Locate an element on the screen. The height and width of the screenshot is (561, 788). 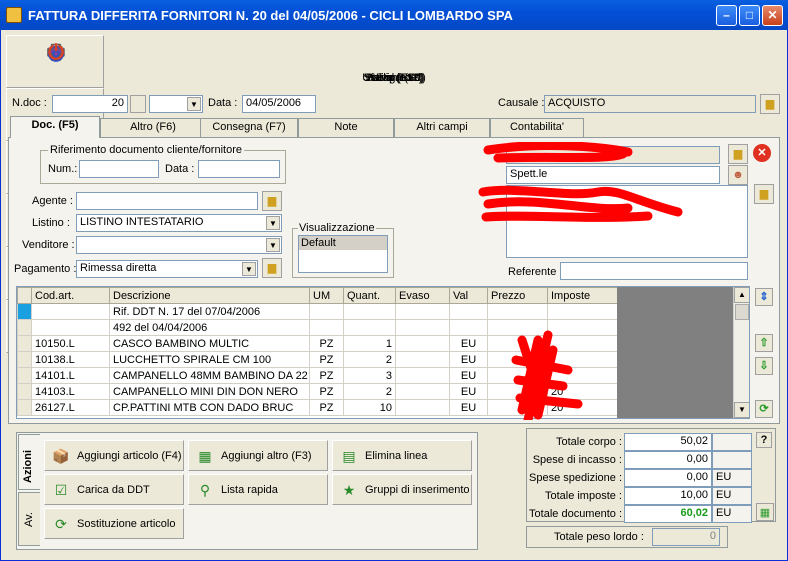
supplier-clear-button: ✕ is located at coordinates (762, 153).